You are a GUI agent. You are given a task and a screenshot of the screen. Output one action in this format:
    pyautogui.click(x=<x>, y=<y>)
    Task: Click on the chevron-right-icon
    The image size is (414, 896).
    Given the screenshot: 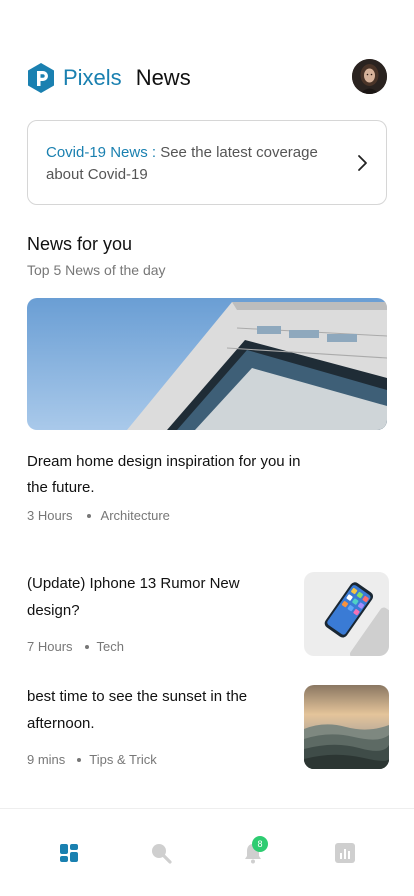 What is the action you would take?
    pyautogui.click(x=362, y=163)
    